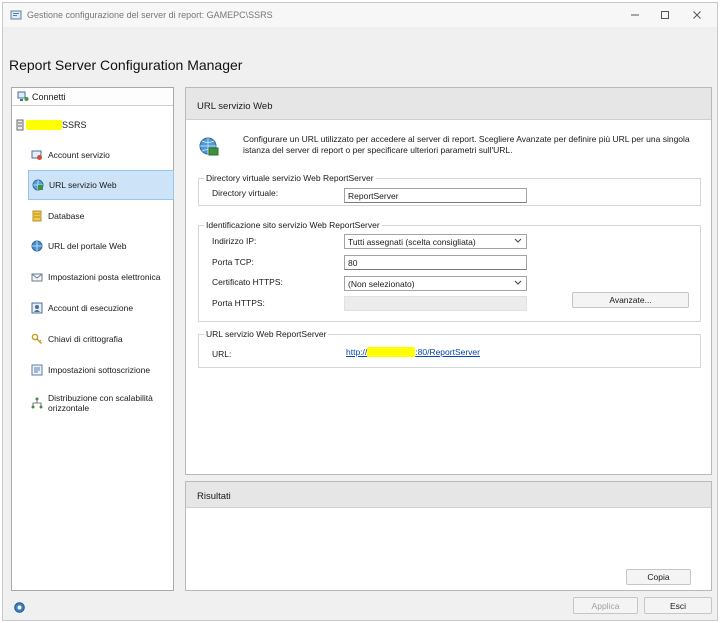 This screenshot has height=623, width=720. I want to click on nav-item-subscription-settings: Impostazioni sottoscrizione, so click(101, 370).